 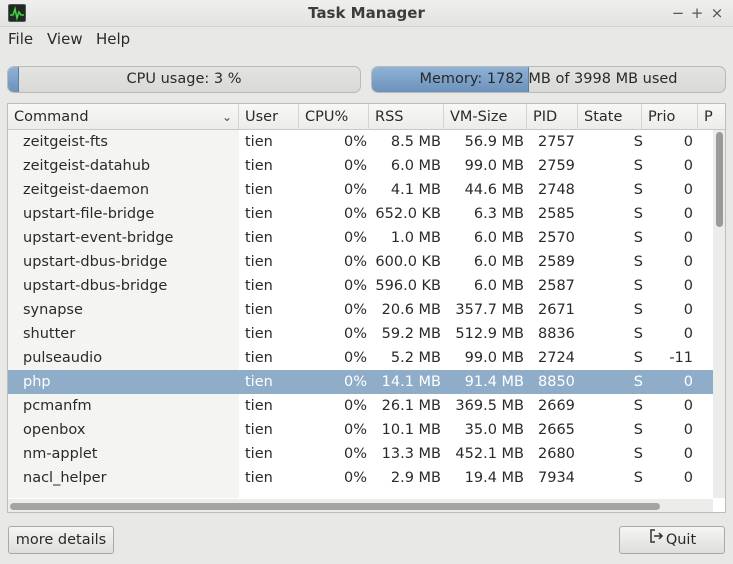 What do you see at coordinates (61, 540) in the screenshot?
I see `more-details-button: more details` at bounding box center [61, 540].